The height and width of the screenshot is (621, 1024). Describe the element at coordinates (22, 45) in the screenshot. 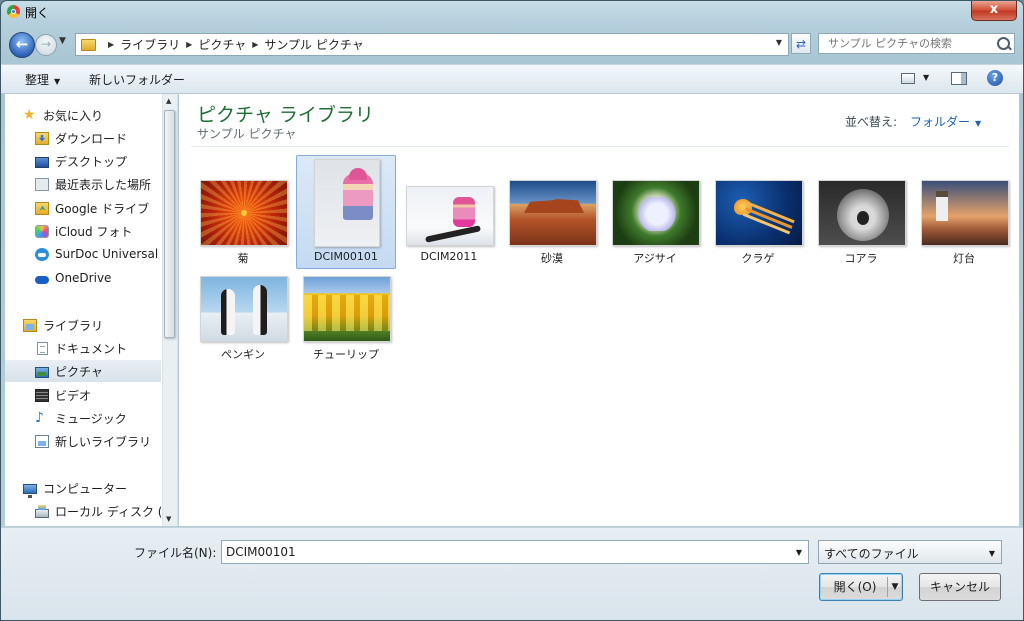

I see `back-button: ←` at that location.